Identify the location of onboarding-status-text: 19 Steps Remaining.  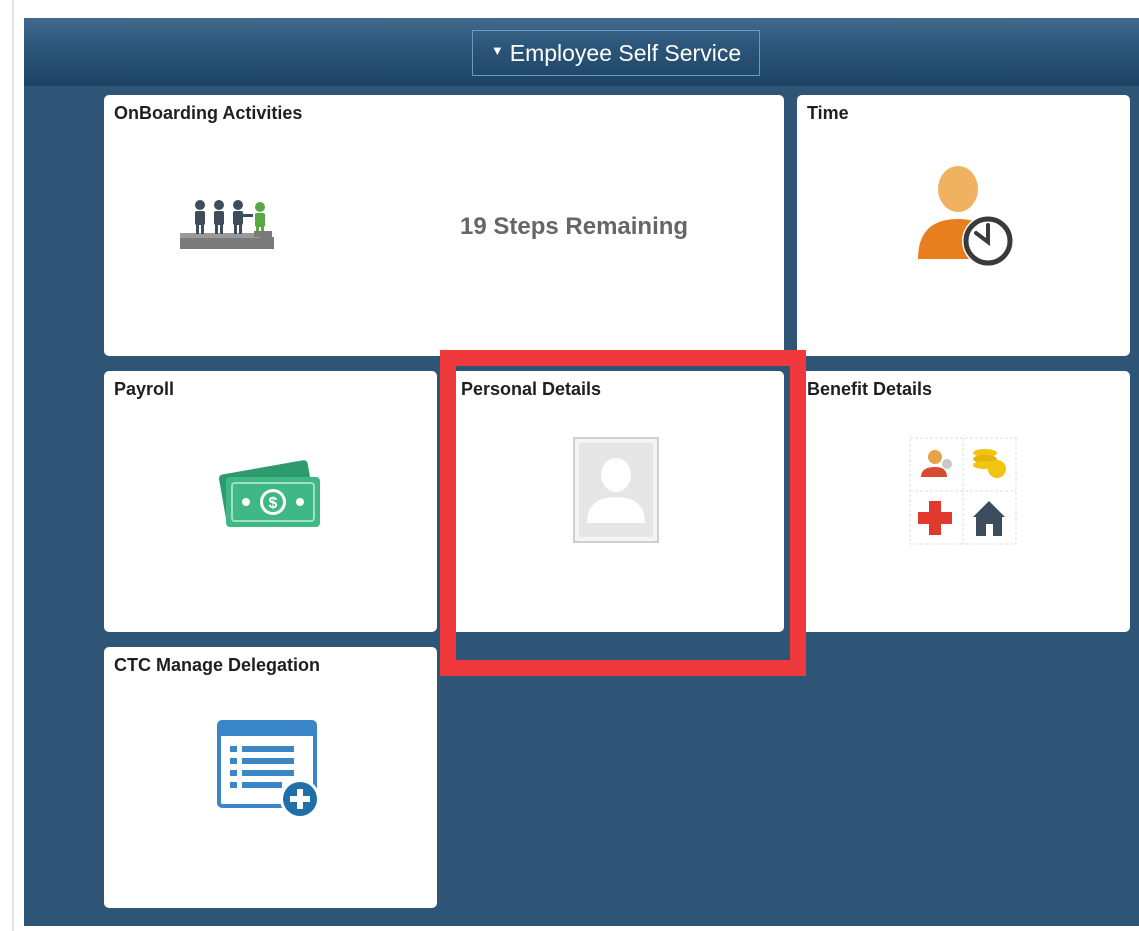
(574, 226).